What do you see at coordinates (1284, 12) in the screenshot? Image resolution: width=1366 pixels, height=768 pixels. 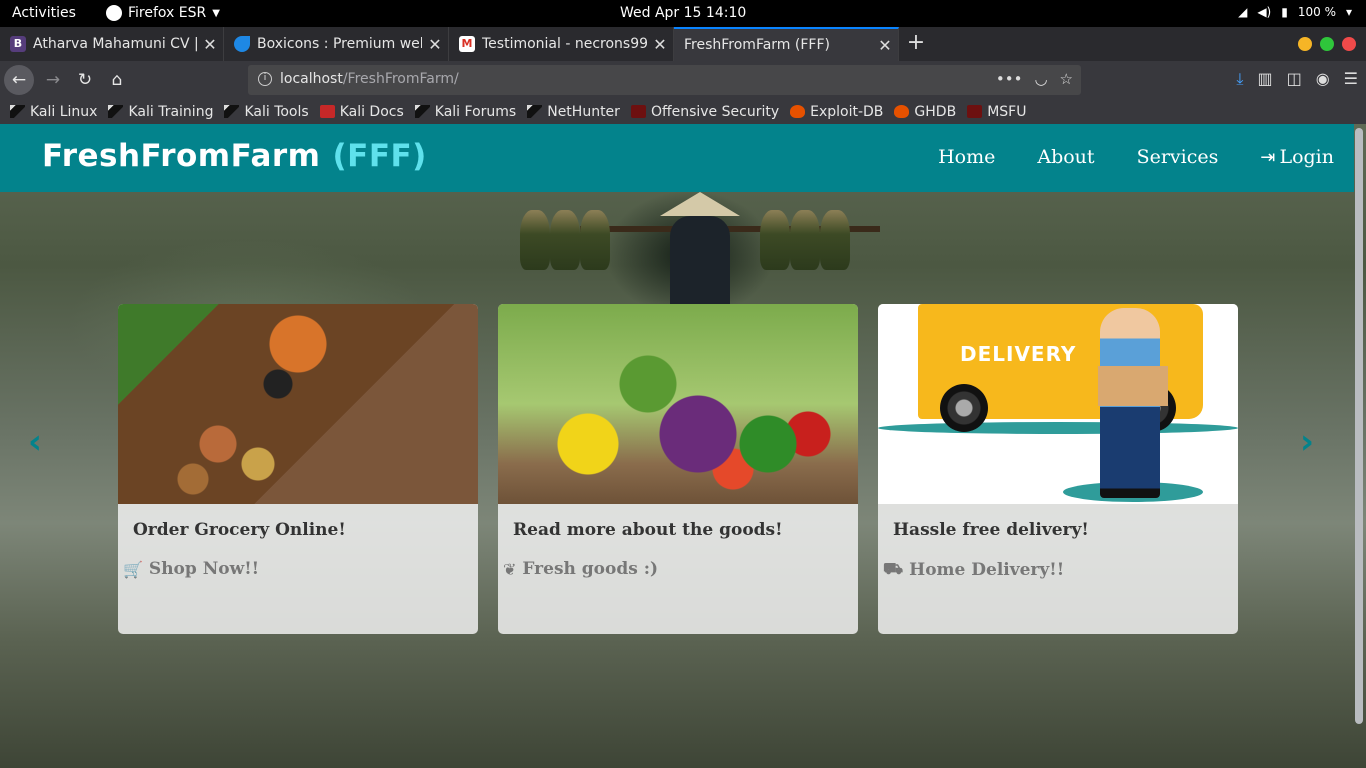 I see `battery-icon: ▮` at bounding box center [1284, 12].